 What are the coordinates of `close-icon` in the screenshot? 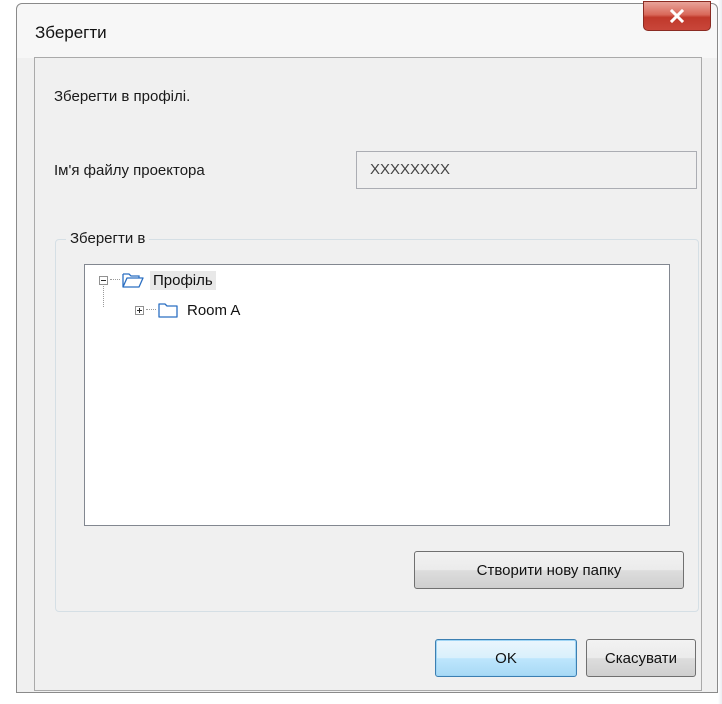 It's located at (677, 16).